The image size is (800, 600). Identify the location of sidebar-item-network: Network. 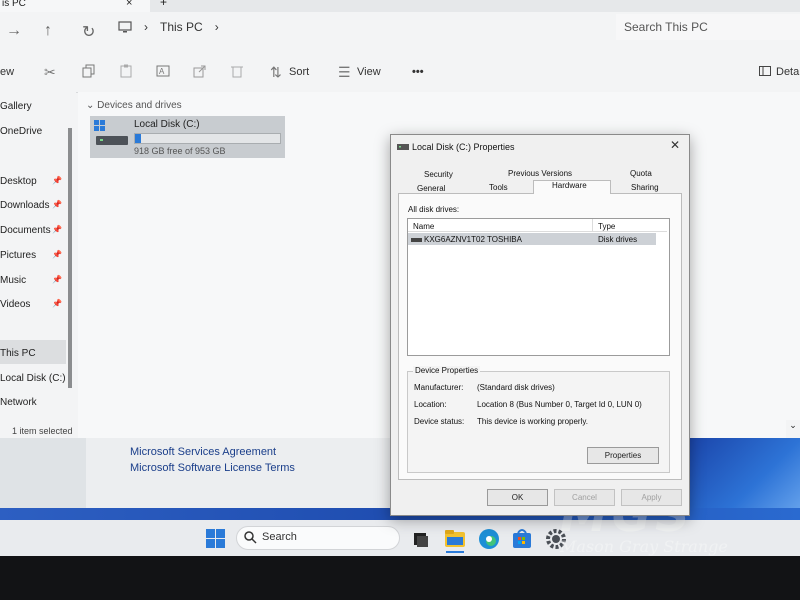
(33, 402).